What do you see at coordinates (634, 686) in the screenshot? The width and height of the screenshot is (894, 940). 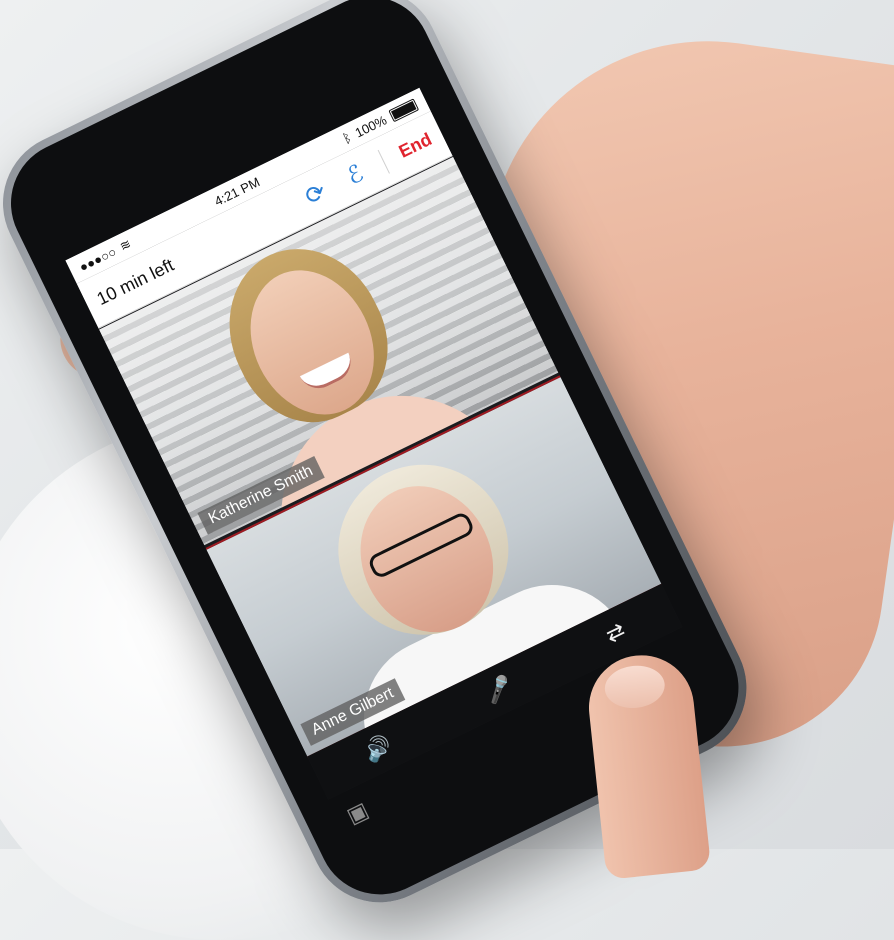 I see `thumbnail` at bounding box center [634, 686].